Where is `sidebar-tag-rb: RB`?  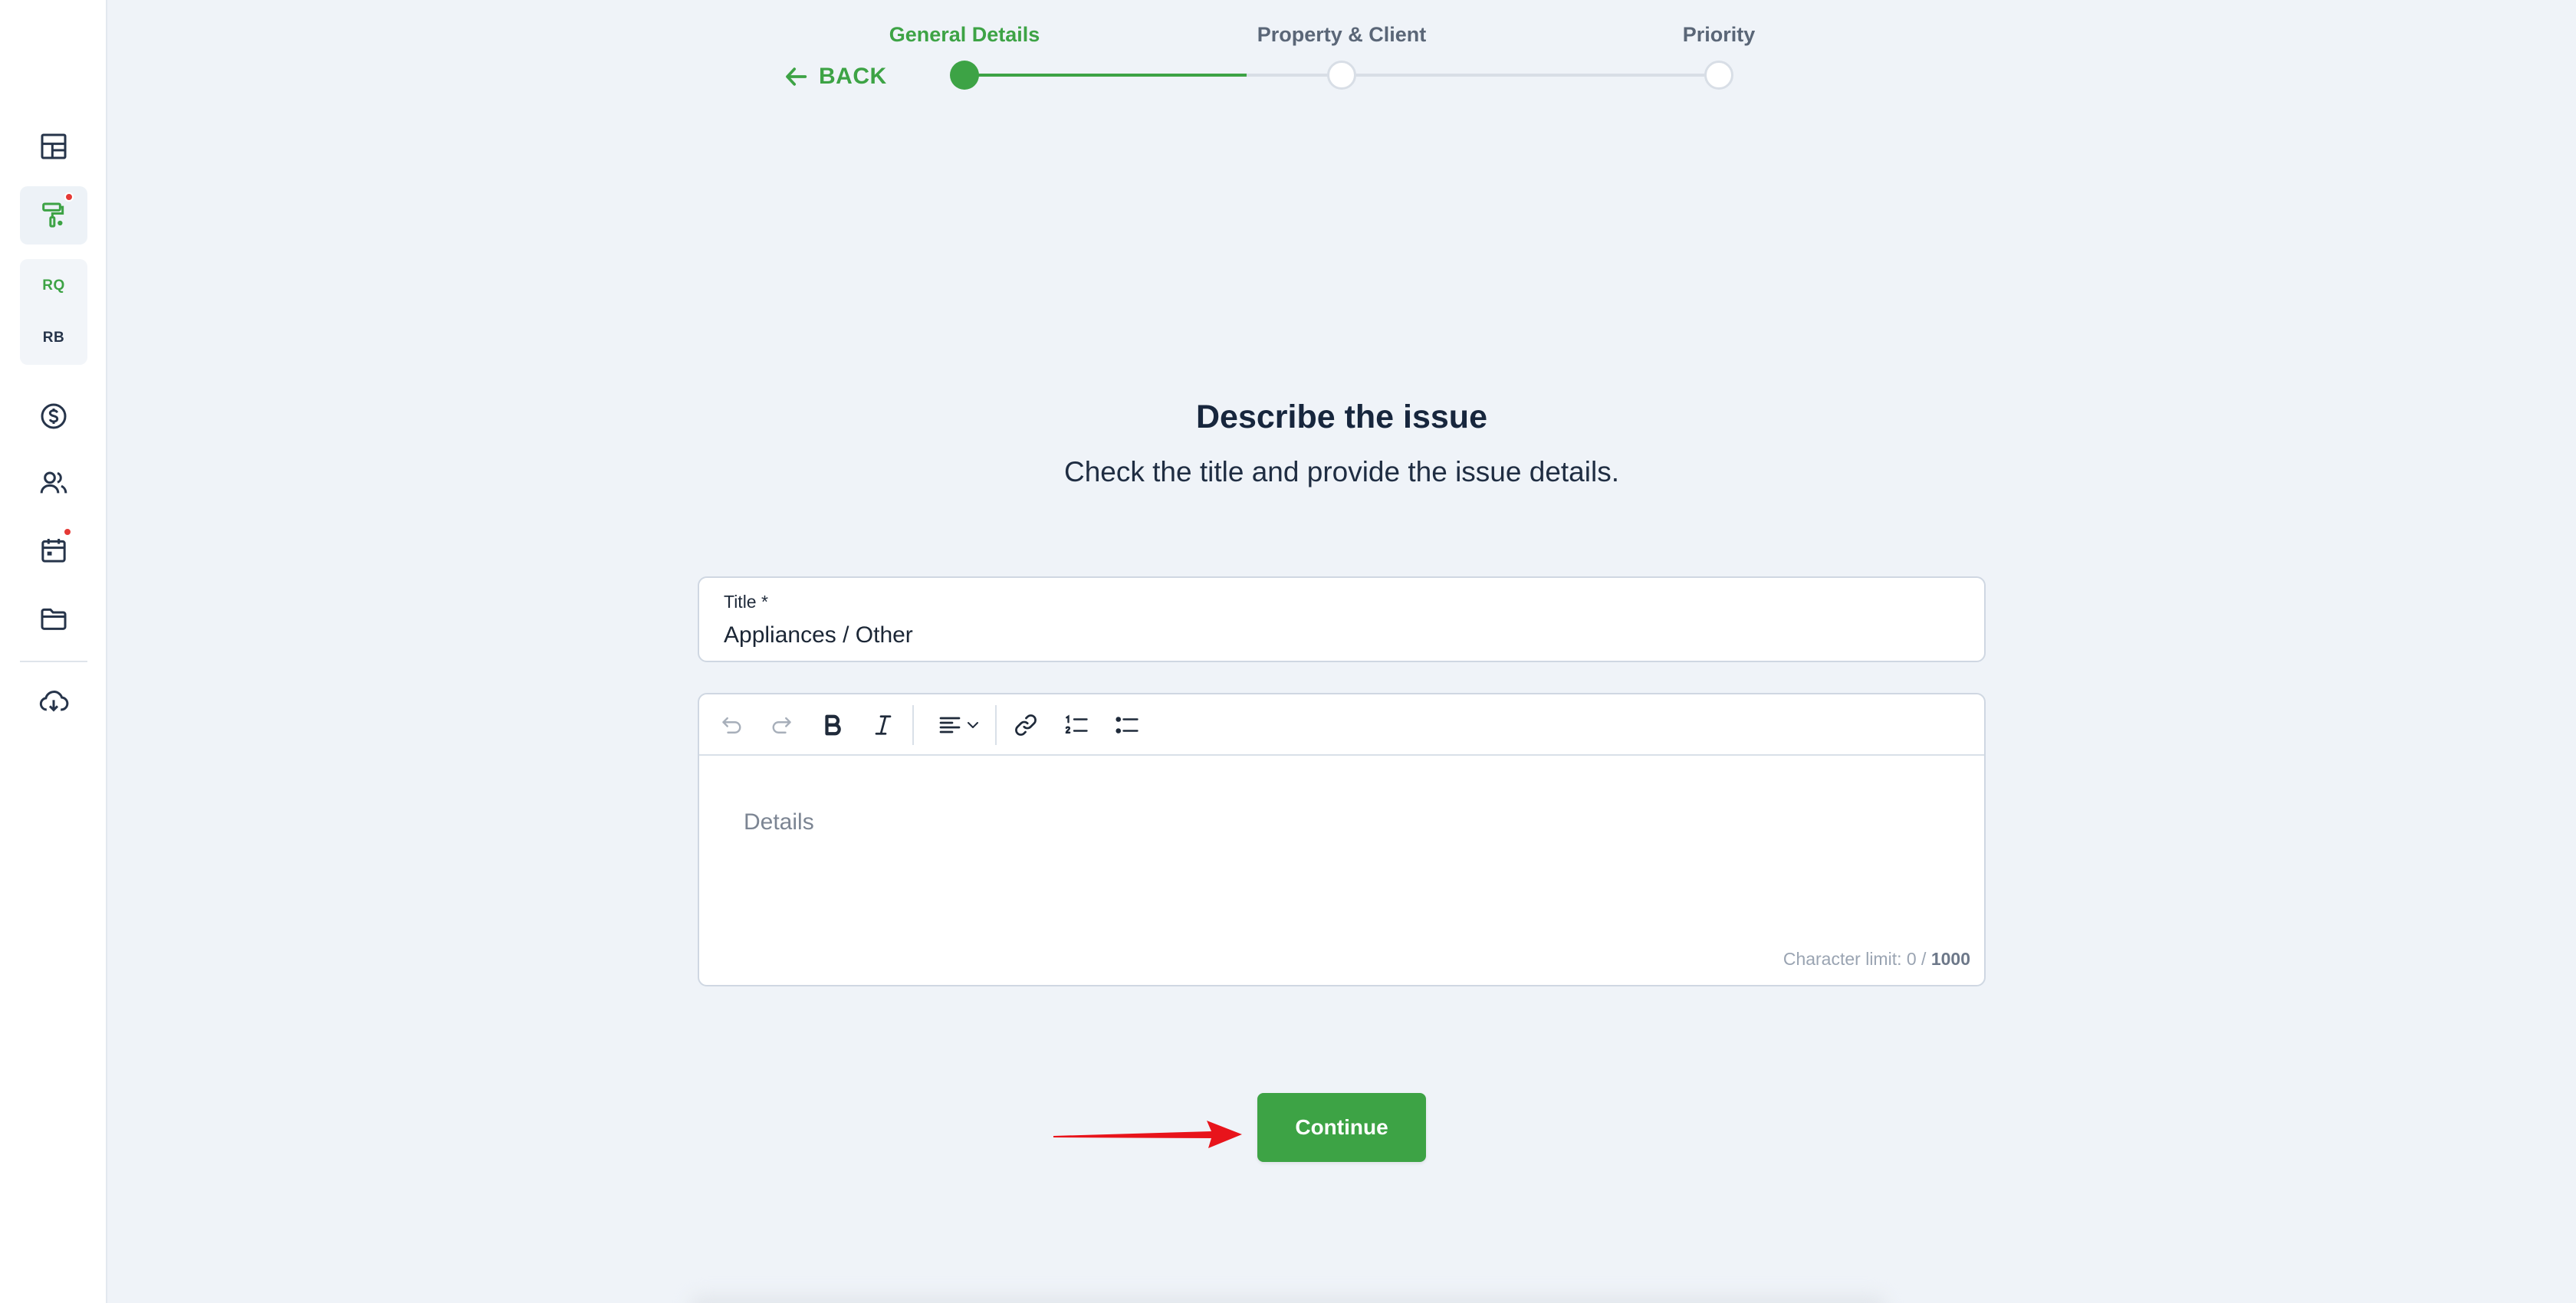 sidebar-tag-rb: RB is located at coordinates (53, 338).